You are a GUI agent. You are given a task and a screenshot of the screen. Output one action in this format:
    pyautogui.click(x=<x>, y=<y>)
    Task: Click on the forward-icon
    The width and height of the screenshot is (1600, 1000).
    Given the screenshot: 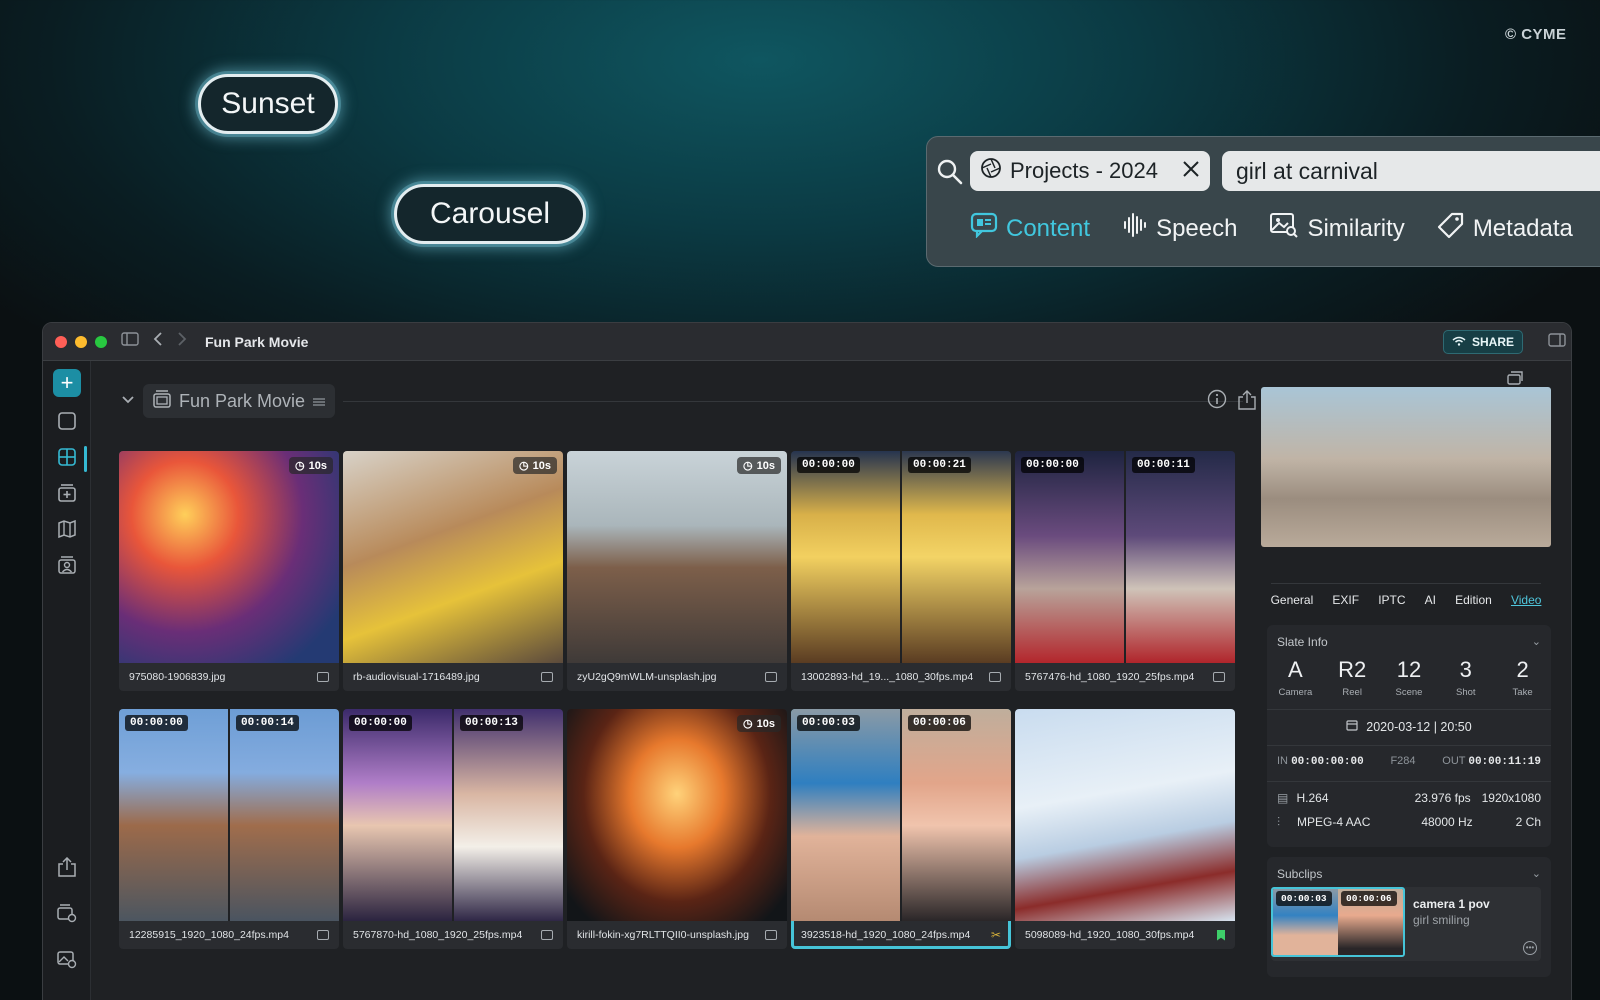 What is the action you would take?
    pyautogui.click(x=182, y=341)
    